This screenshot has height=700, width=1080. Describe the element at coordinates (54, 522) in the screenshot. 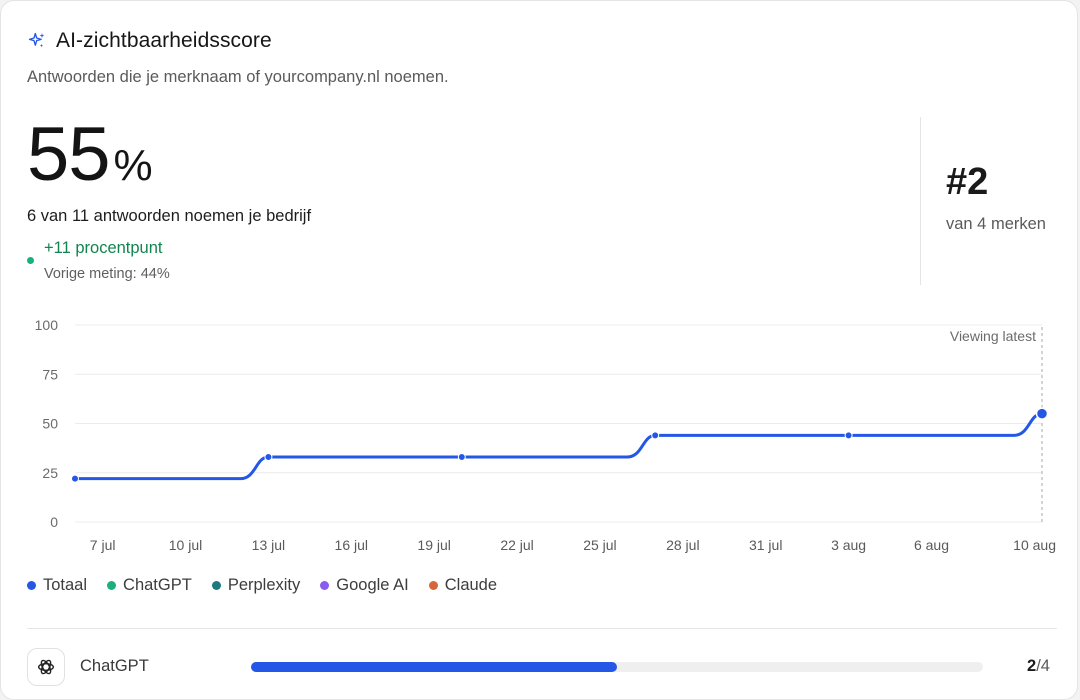

I see `y-tick-label: 0` at that location.